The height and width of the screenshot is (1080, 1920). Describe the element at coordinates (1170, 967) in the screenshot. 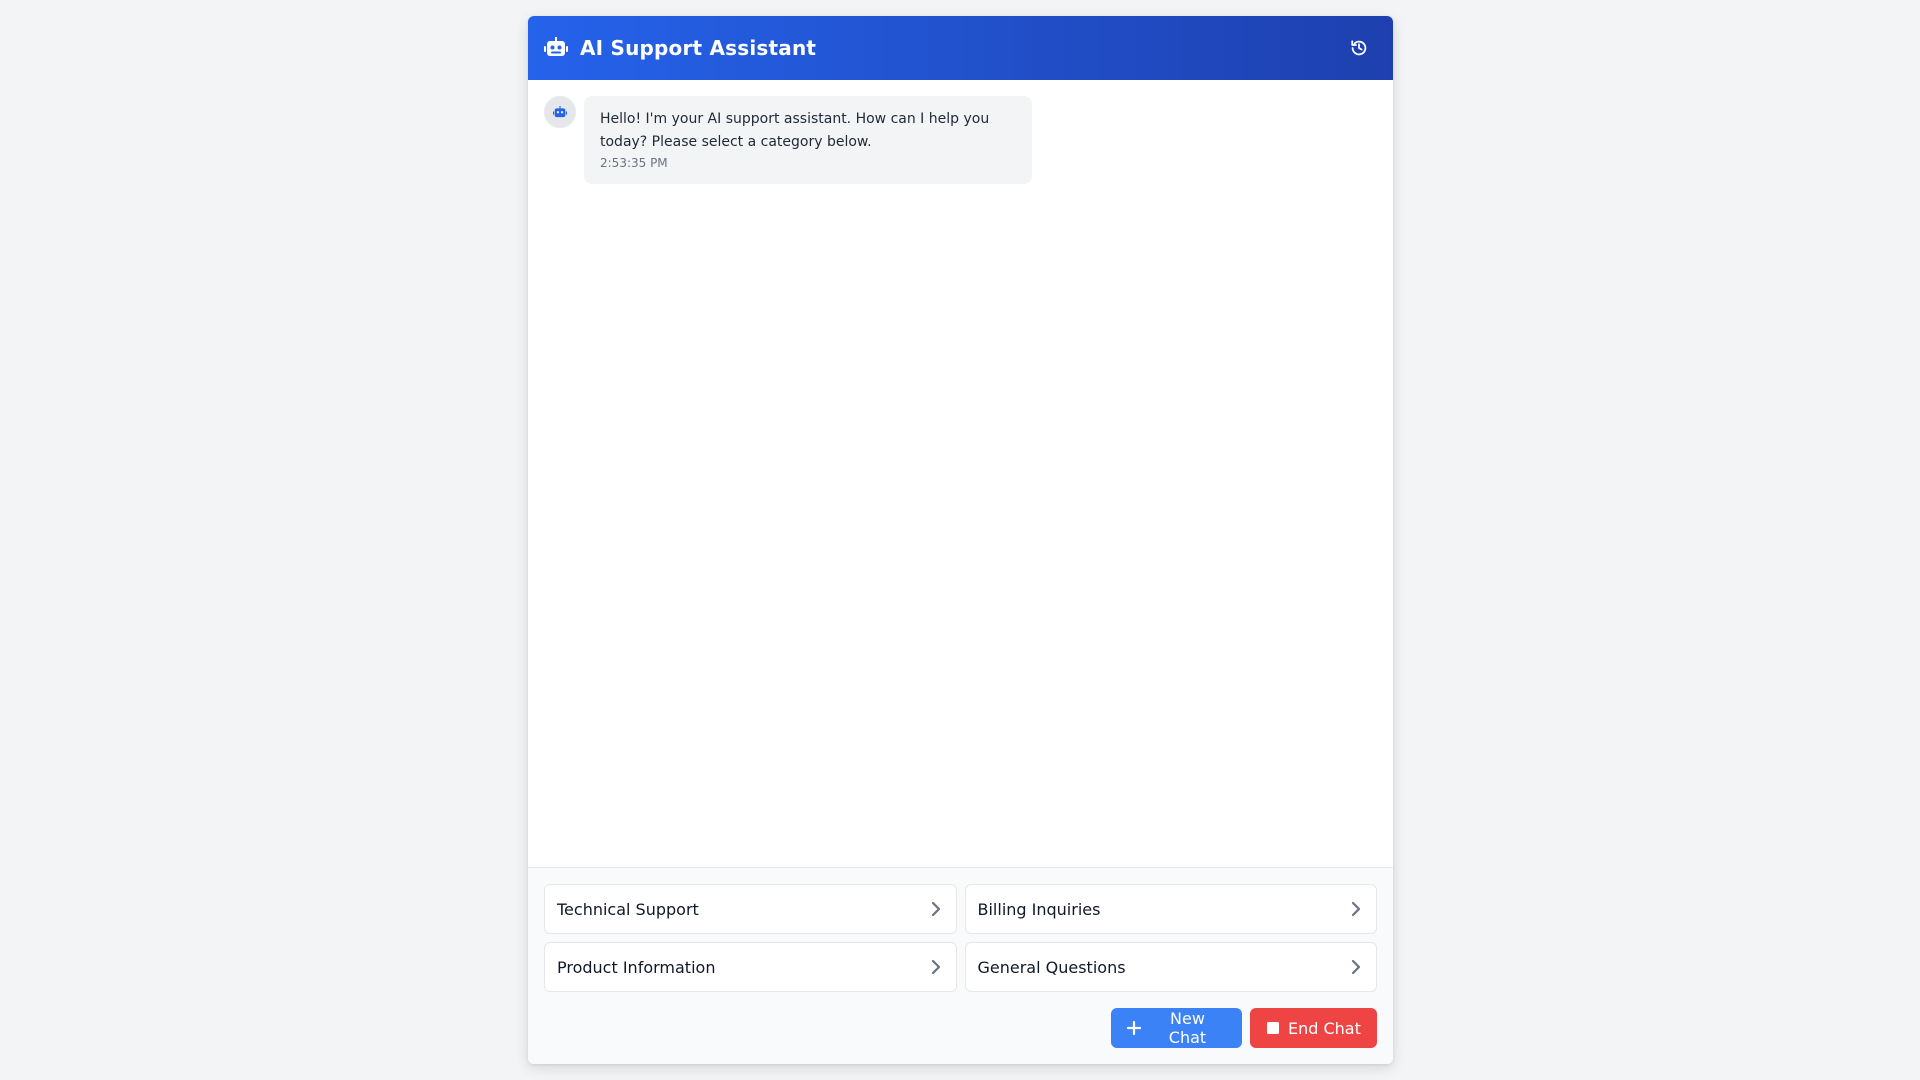

I see `category-general-questions-button: General Questions` at that location.